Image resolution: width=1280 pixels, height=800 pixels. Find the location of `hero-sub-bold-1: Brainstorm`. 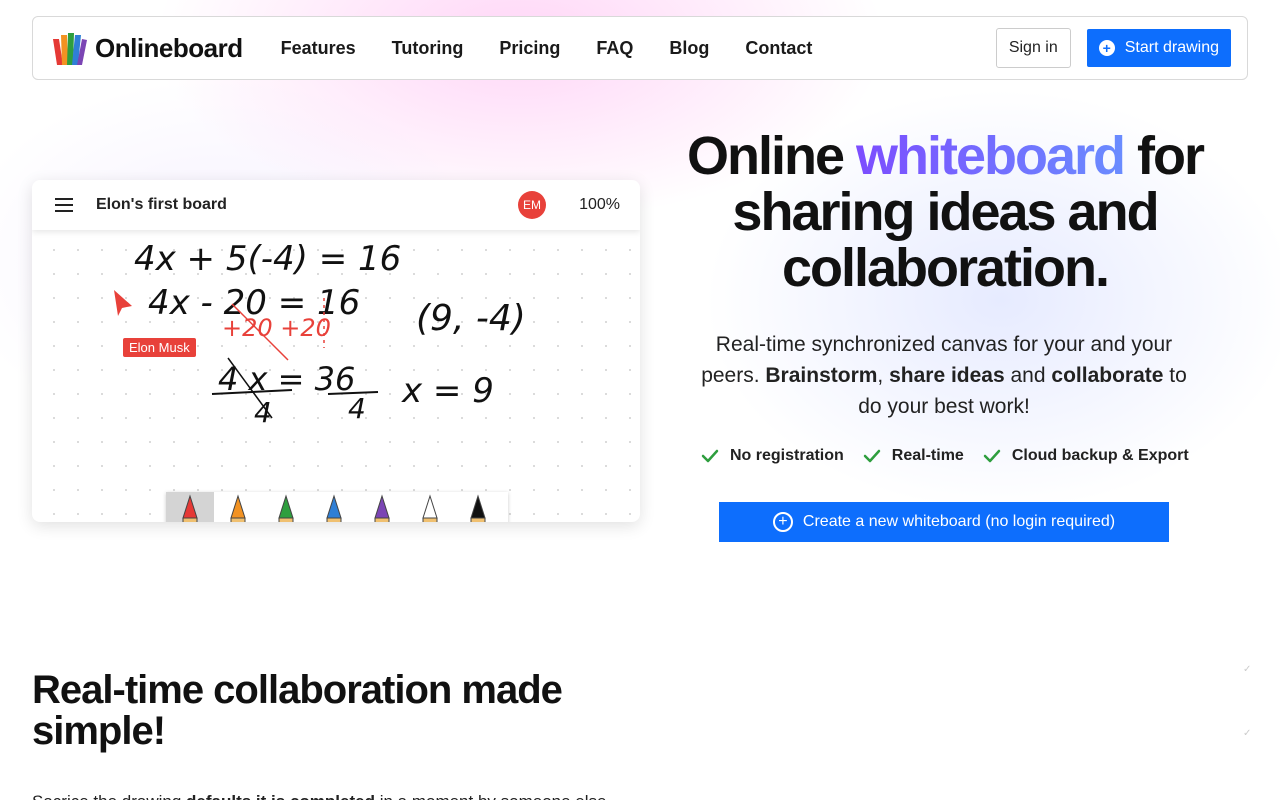

hero-sub-bold-1: Brainstorm is located at coordinates (821, 375).